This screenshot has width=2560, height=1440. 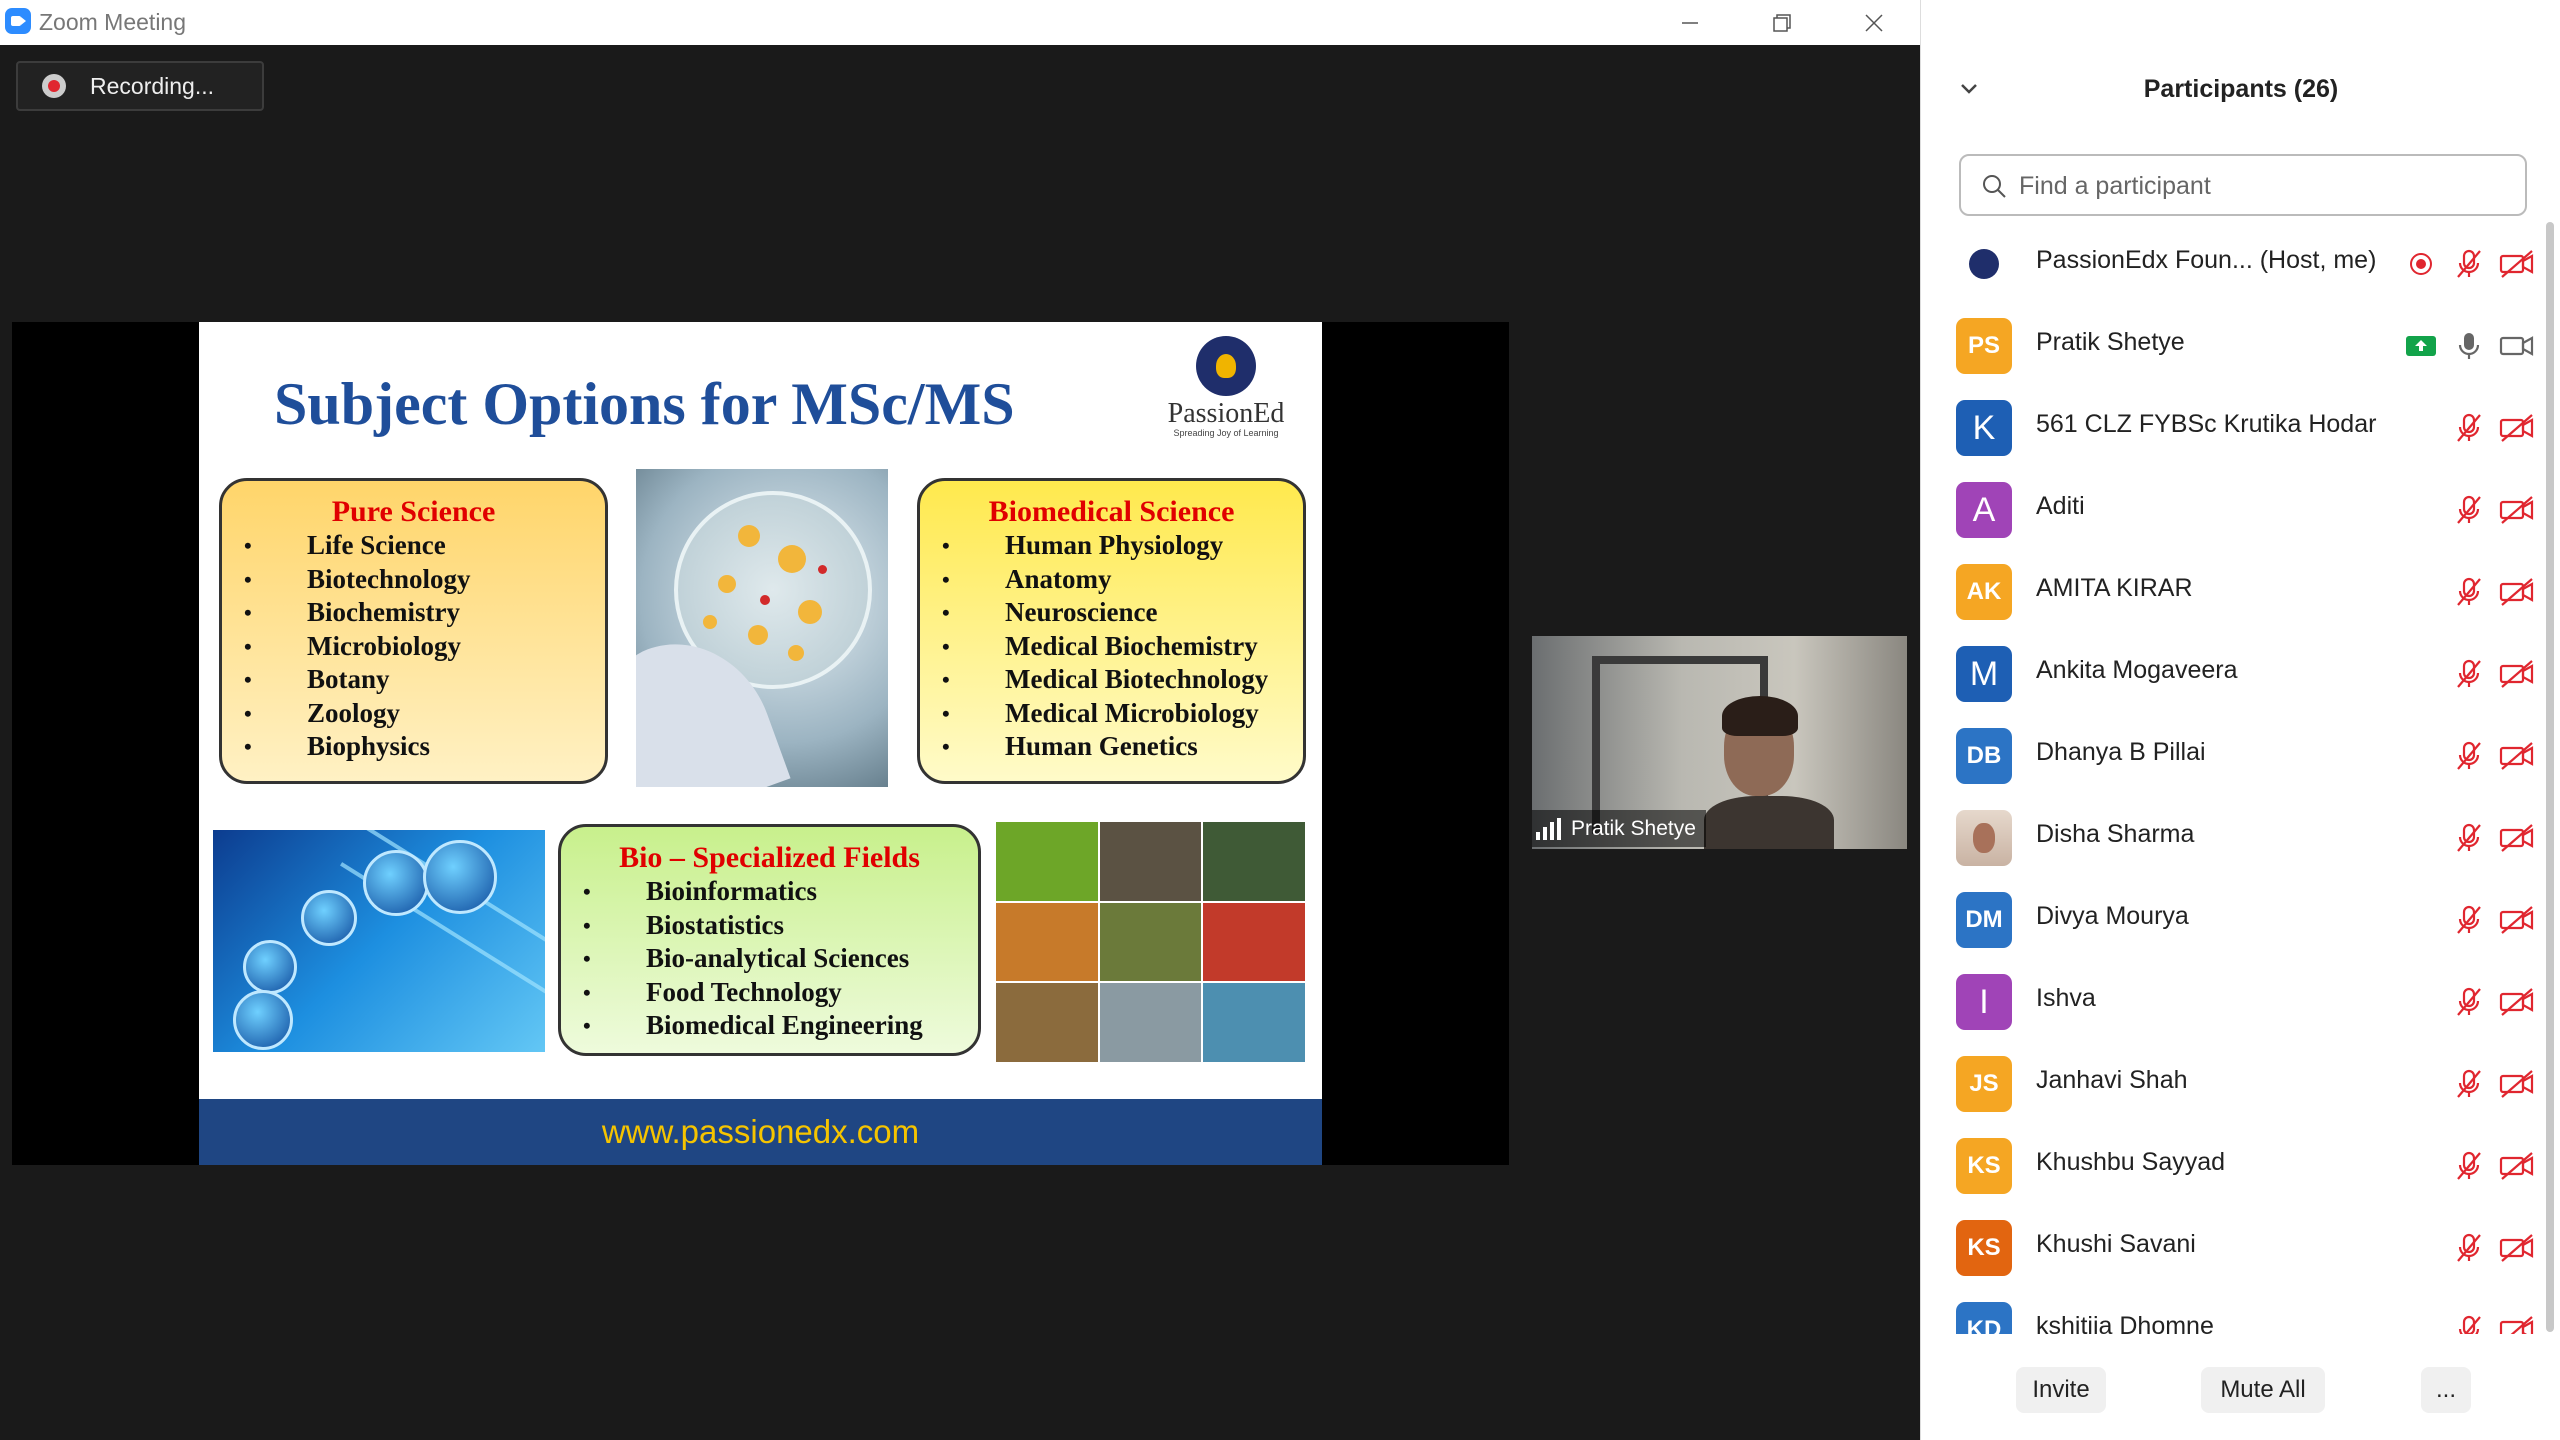 I want to click on participant-row: K 561 CLZ FYBSc Krutika Hodar, so click(x=2231, y=427).